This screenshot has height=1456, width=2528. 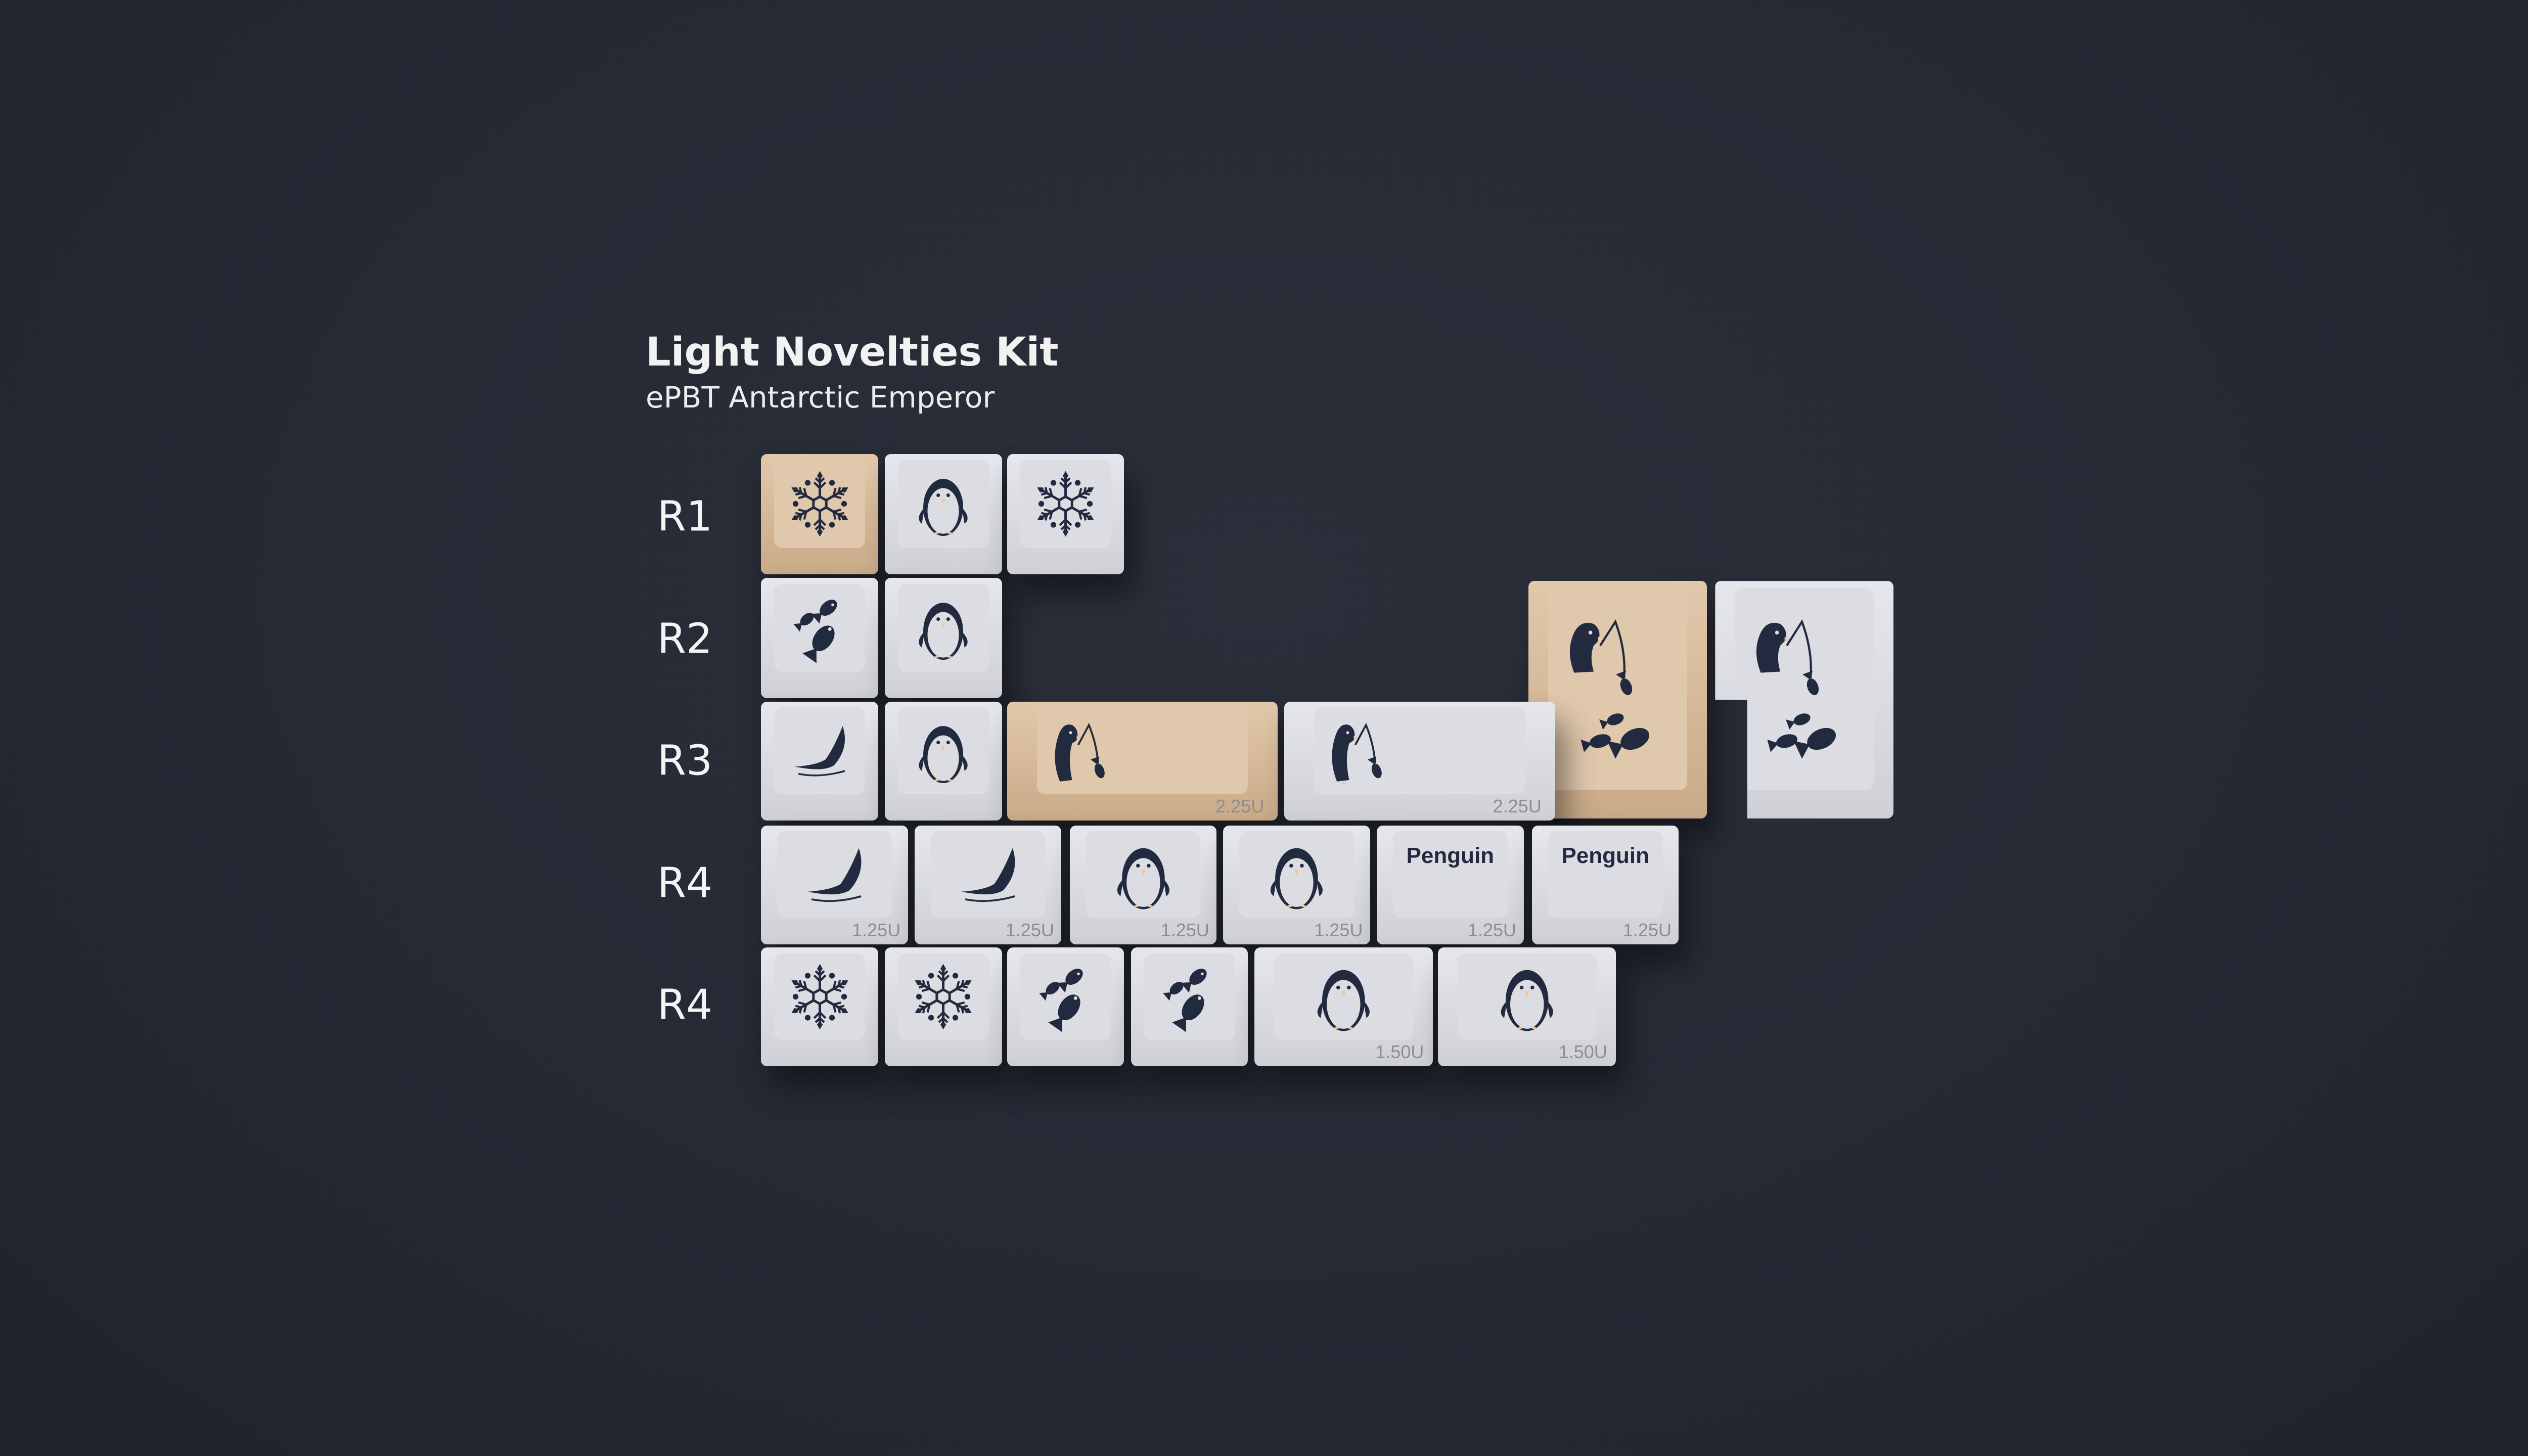 I want to click on kit-subtitle: ePBT Antarctic Emperor, so click(x=821, y=397).